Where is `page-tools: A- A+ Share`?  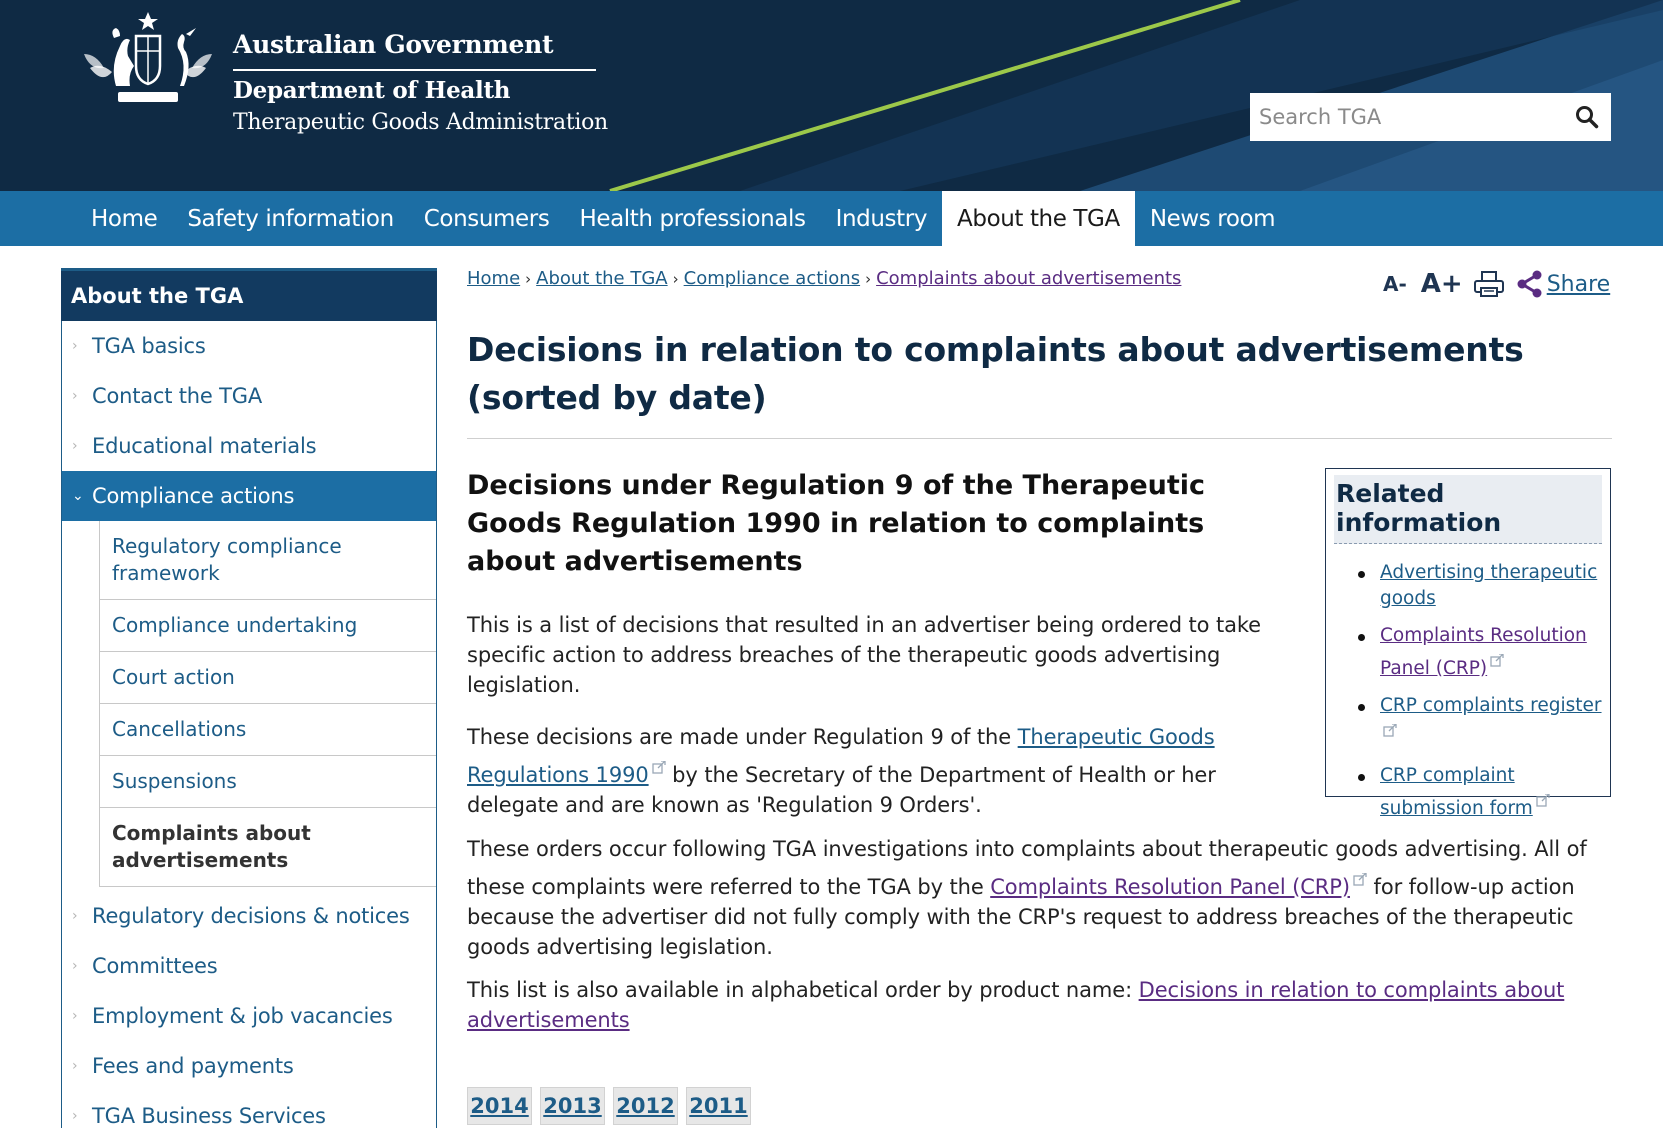
page-tools: A- A+ Share is located at coordinates (1496, 284).